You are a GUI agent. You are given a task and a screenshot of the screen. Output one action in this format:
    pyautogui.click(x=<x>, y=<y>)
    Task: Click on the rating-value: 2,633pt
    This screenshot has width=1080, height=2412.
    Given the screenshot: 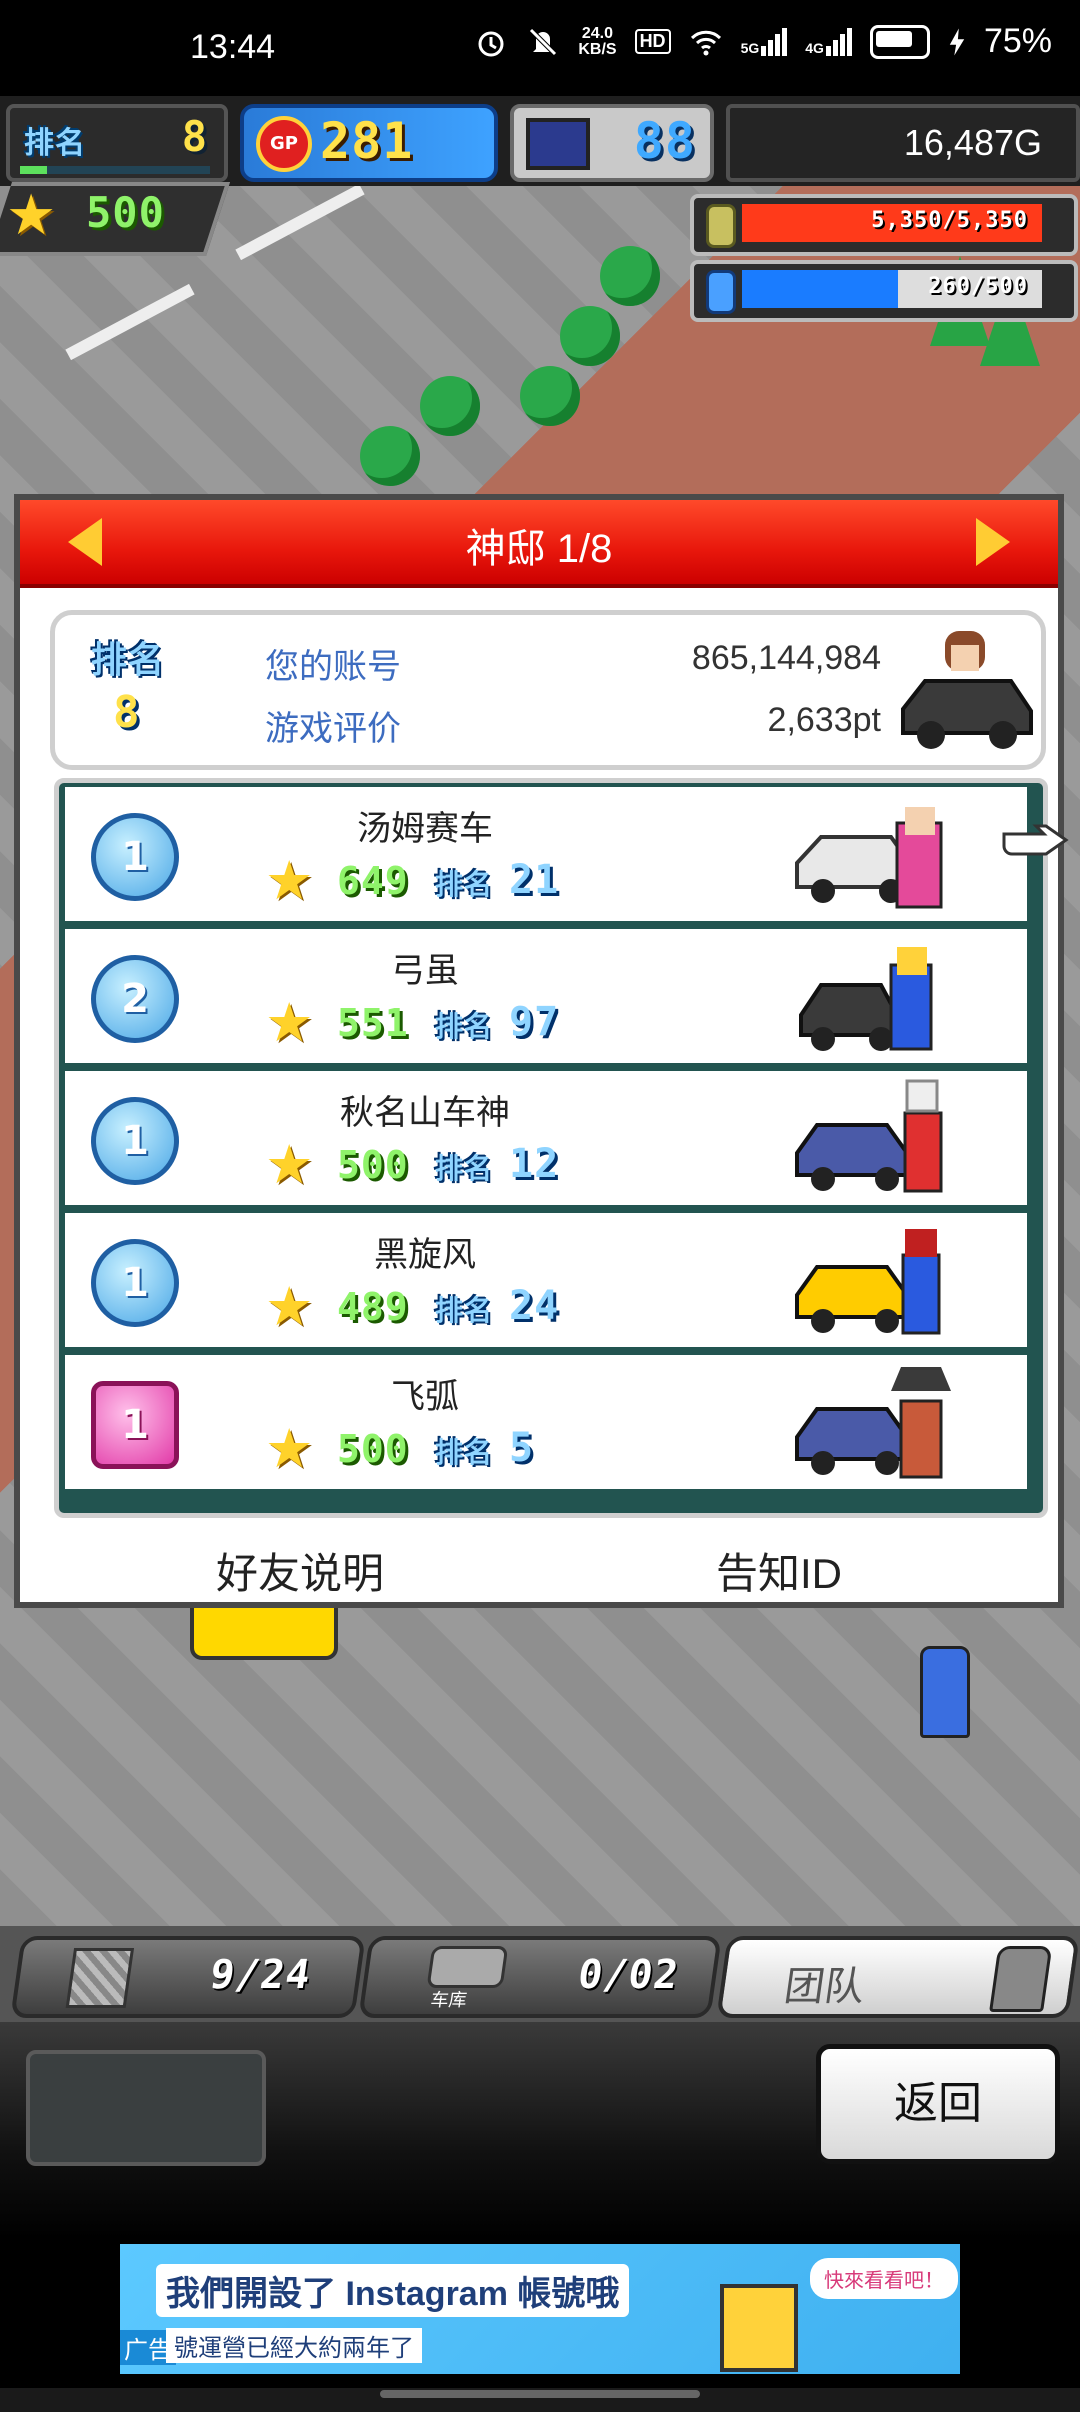 What is the action you would take?
    pyautogui.click(x=824, y=720)
    